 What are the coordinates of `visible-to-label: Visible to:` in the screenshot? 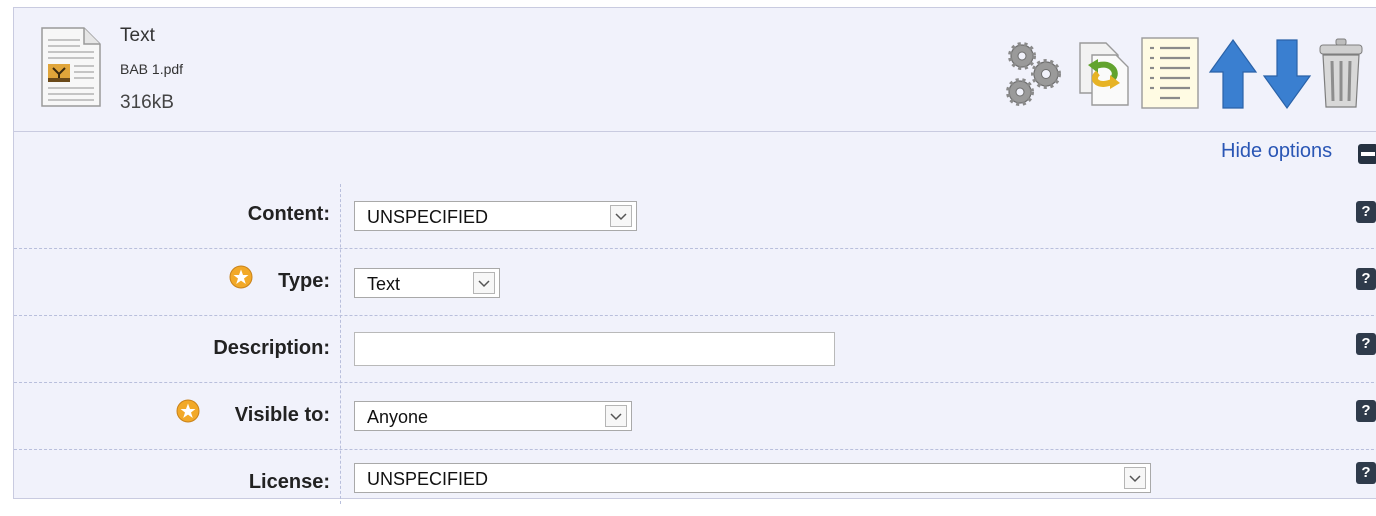 It's located at (282, 415).